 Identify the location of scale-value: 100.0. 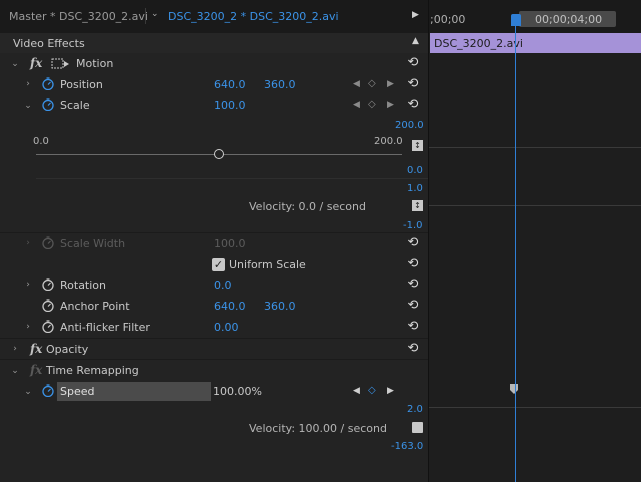
(230, 105).